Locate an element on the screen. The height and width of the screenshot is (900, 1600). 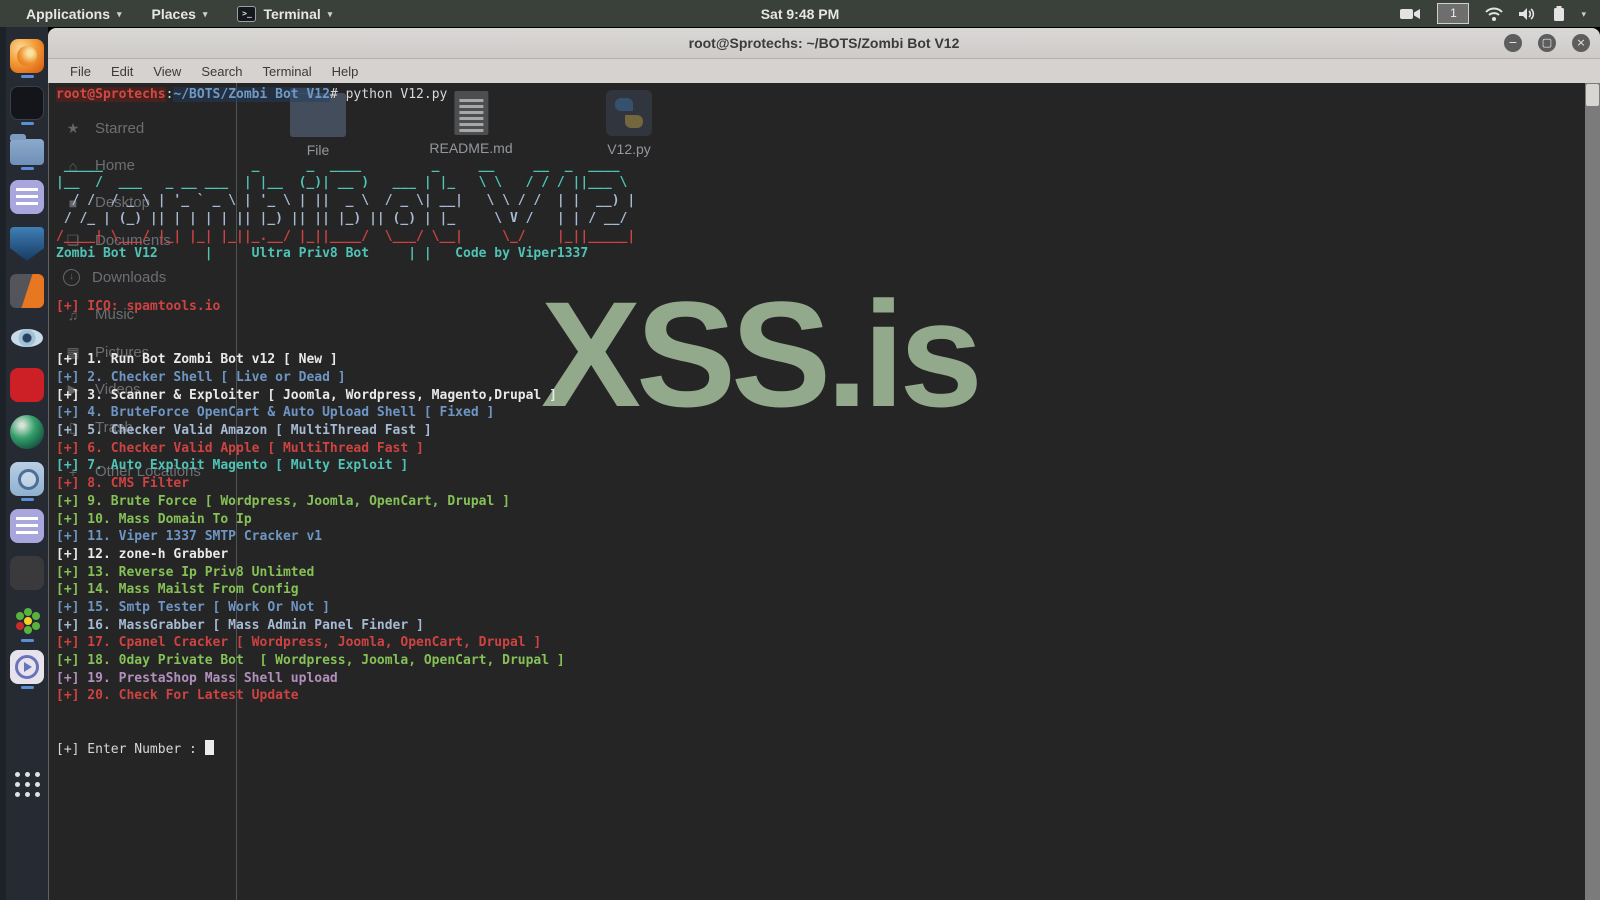
menu-option-20: [+] 20. Check For Latest Update is located at coordinates (177, 696).